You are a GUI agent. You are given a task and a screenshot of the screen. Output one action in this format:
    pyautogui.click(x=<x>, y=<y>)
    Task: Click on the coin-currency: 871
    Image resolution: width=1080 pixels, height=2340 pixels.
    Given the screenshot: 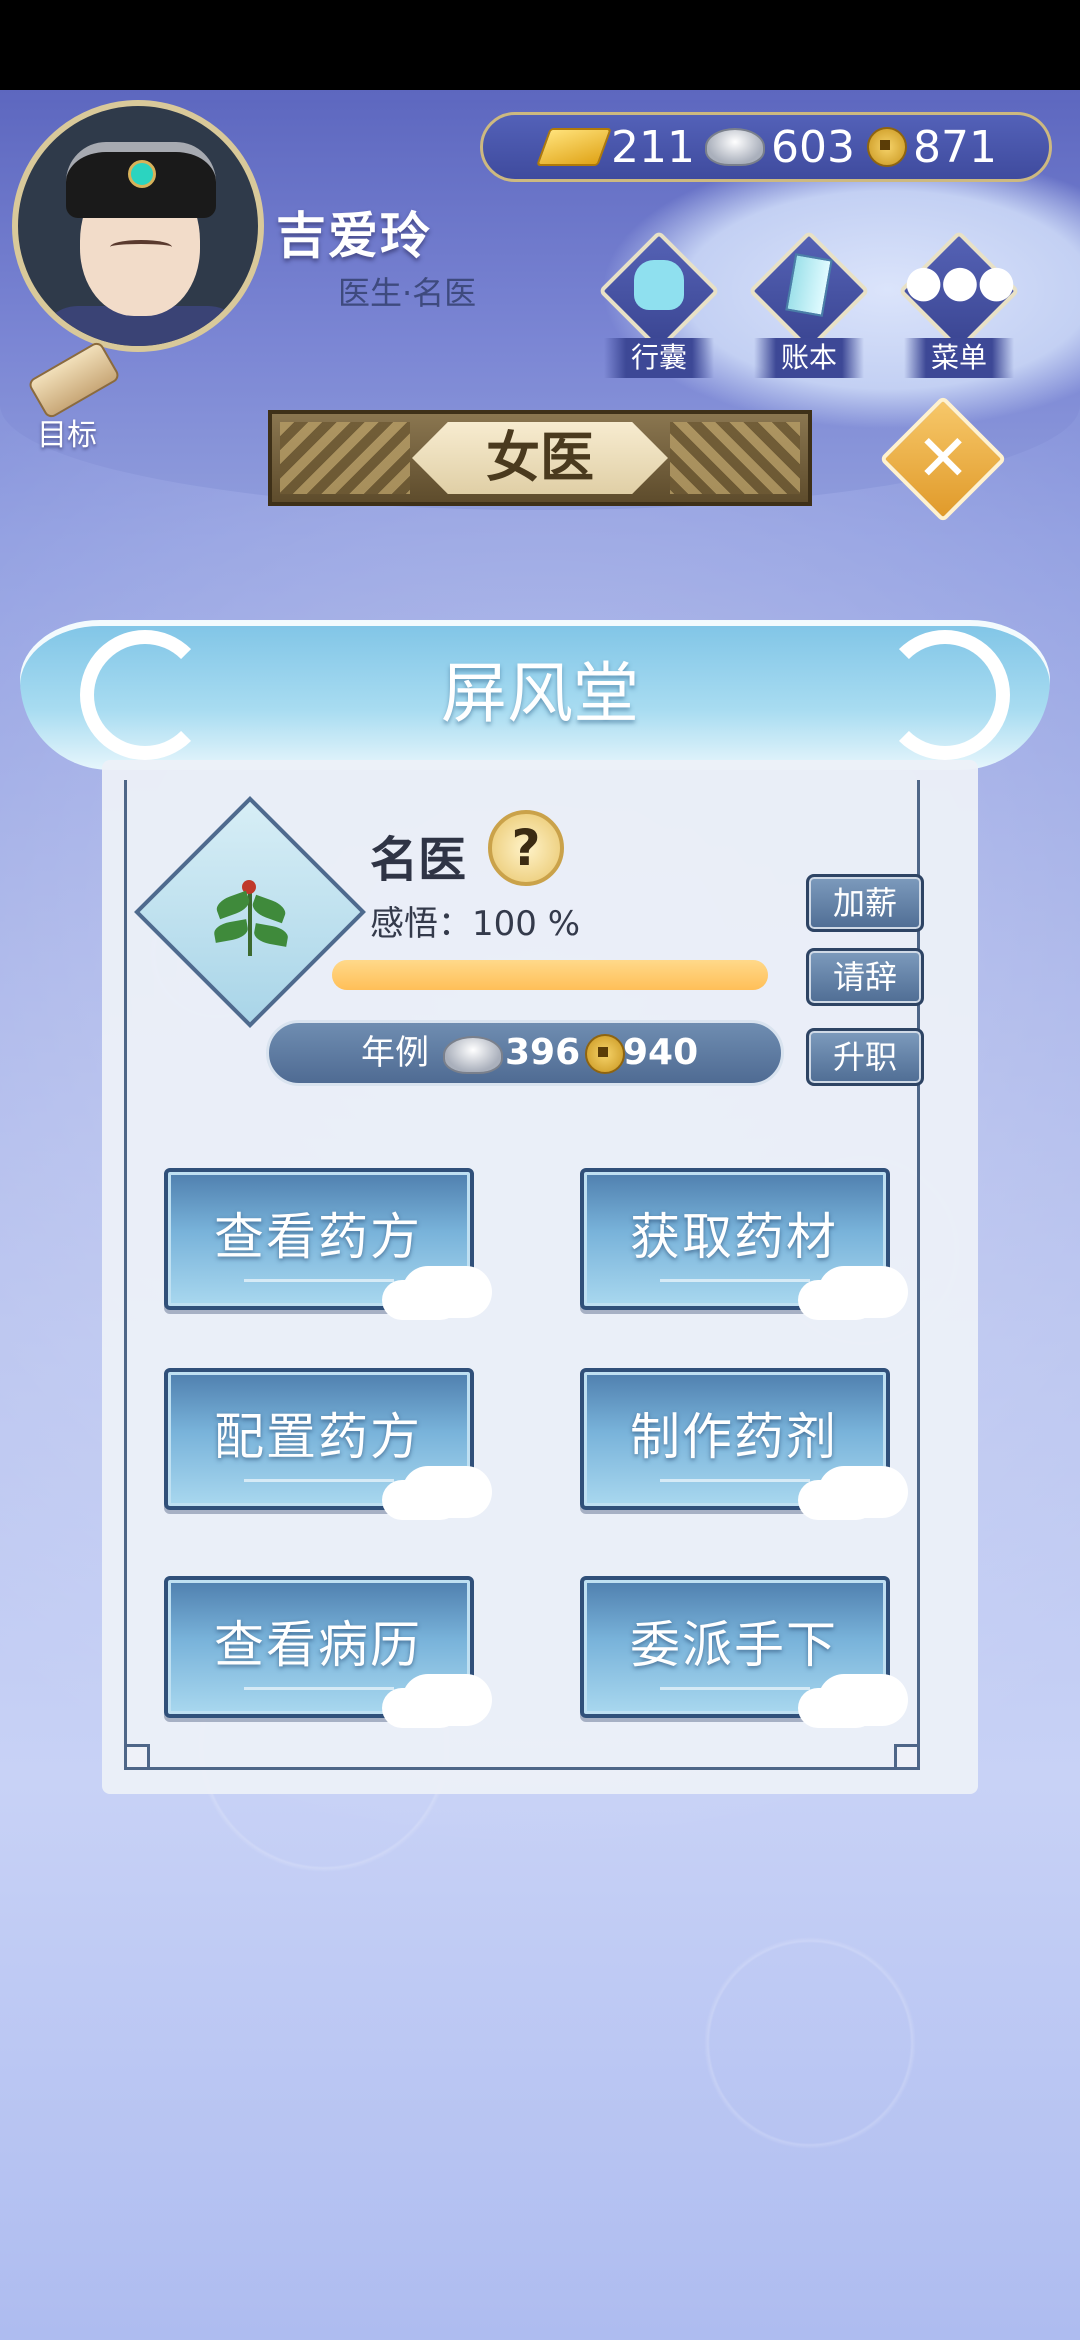 What is the action you would take?
    pyautogui.click(x=932, y=147)
    